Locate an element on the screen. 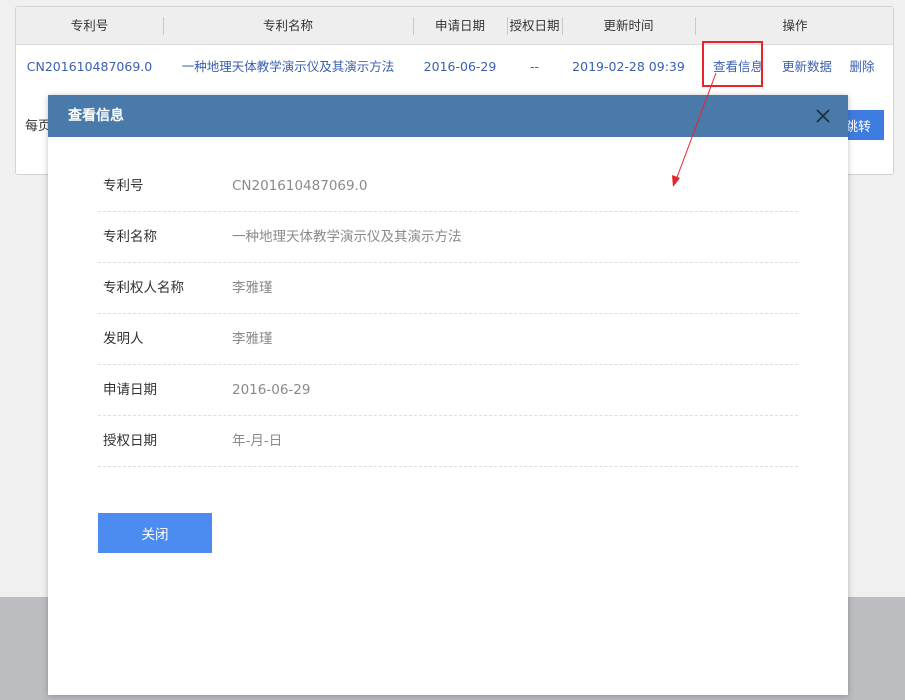  header-actions: 操作 is located at coordinates (795, 25).